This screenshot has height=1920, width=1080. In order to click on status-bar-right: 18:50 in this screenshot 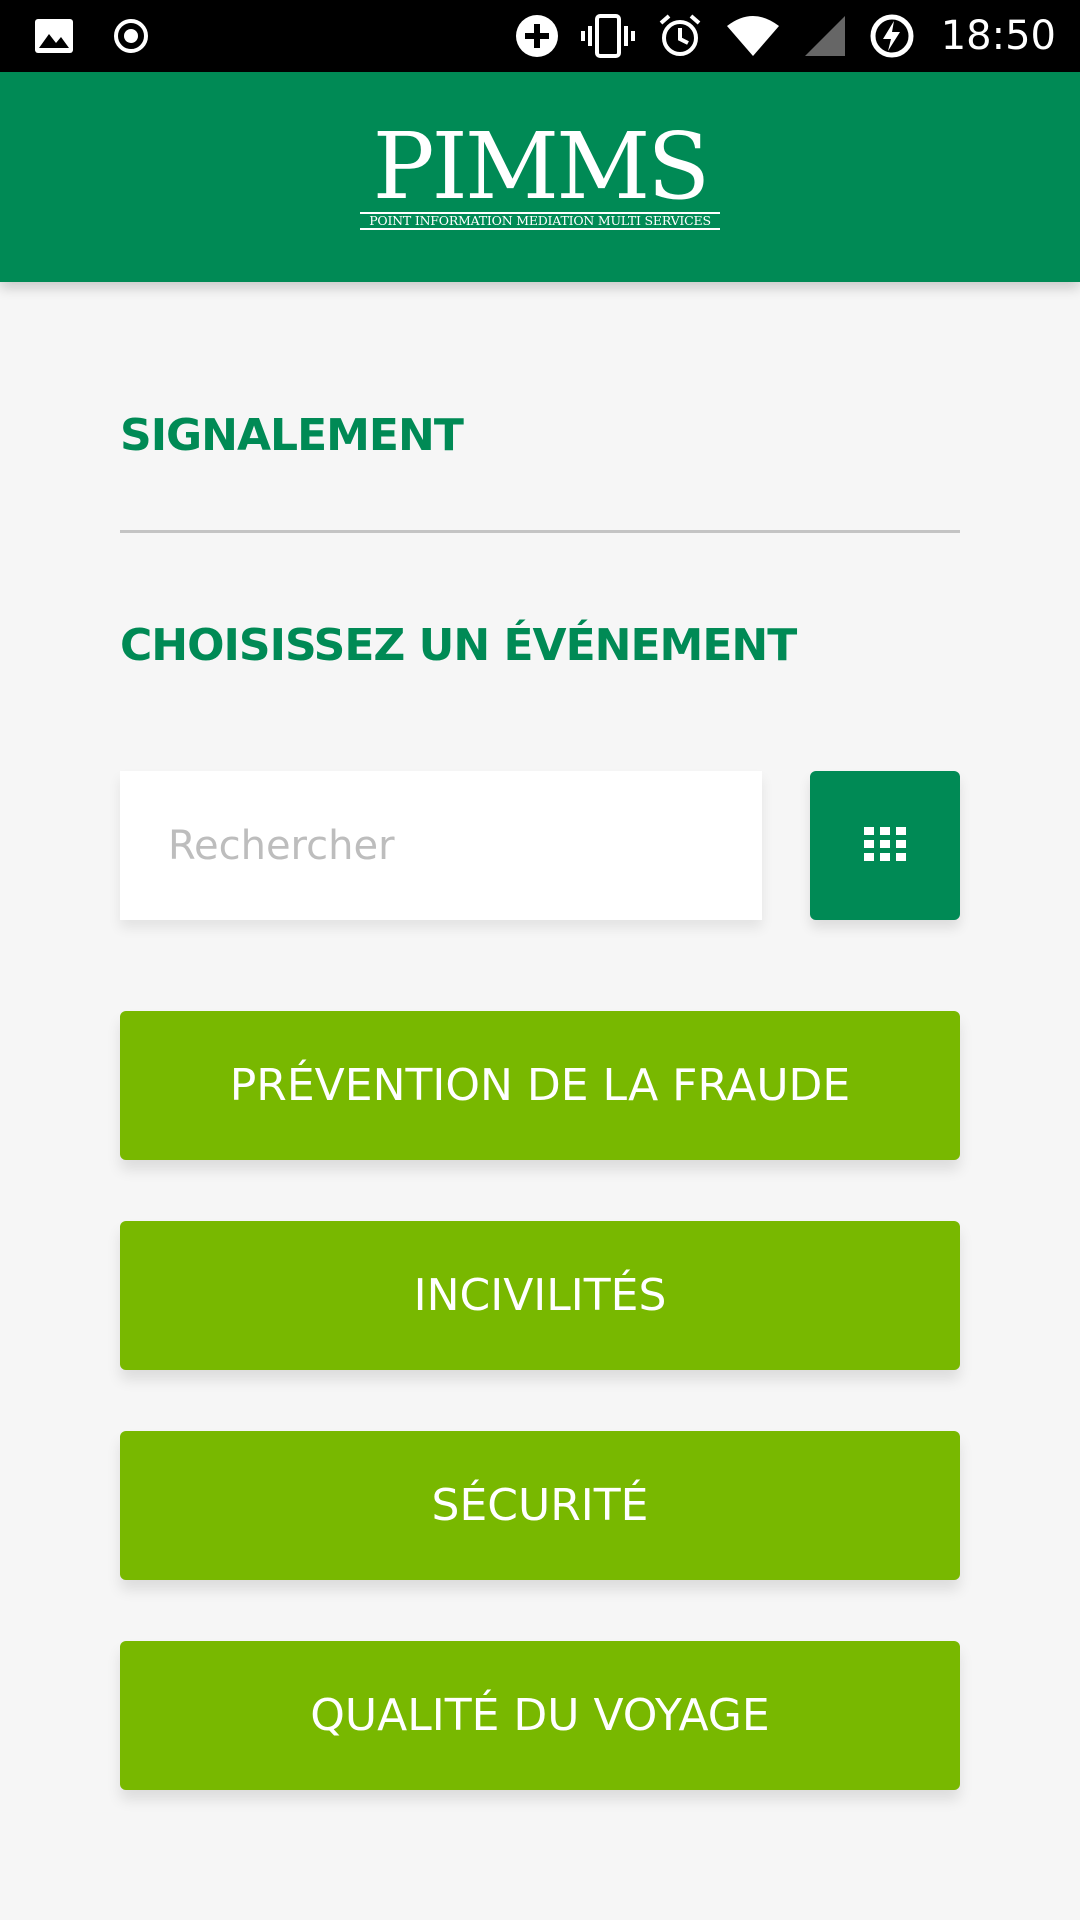, I will do `click(785, 36)`.